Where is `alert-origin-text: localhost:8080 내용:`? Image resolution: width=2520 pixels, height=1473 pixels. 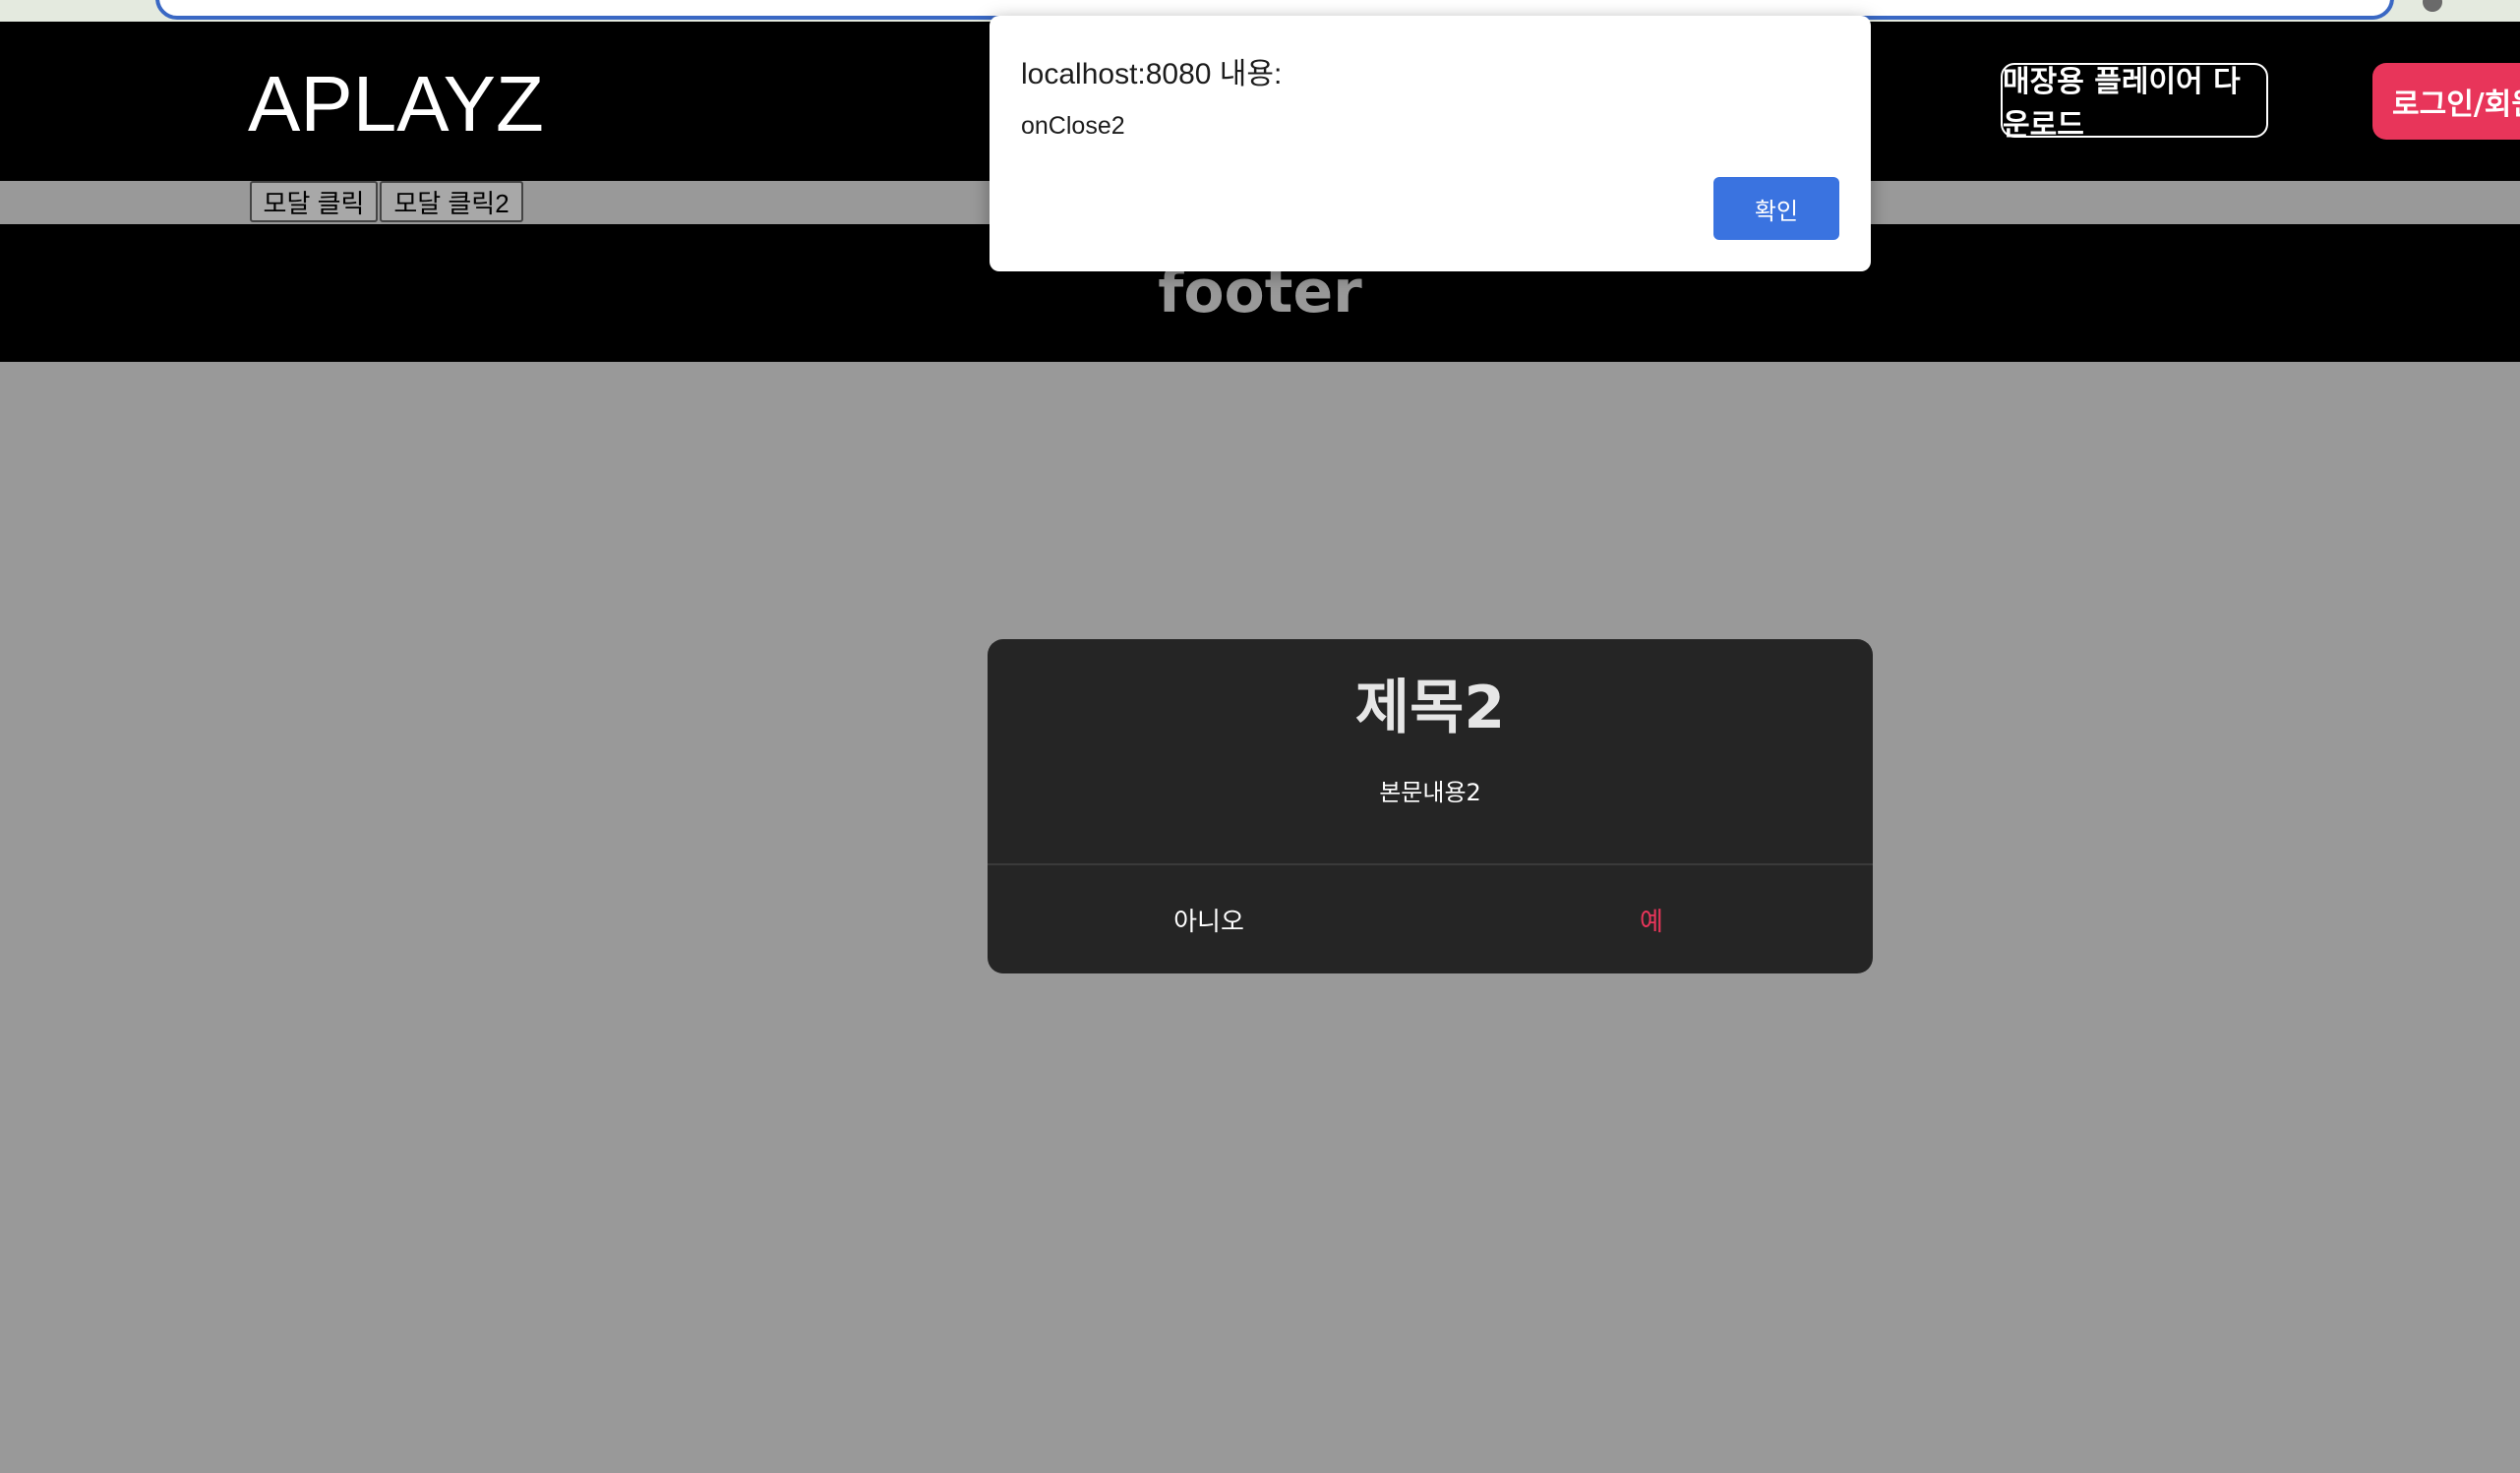
alert-origin-text: localhost:8080 내용: is located at coordinates (1152, 74).